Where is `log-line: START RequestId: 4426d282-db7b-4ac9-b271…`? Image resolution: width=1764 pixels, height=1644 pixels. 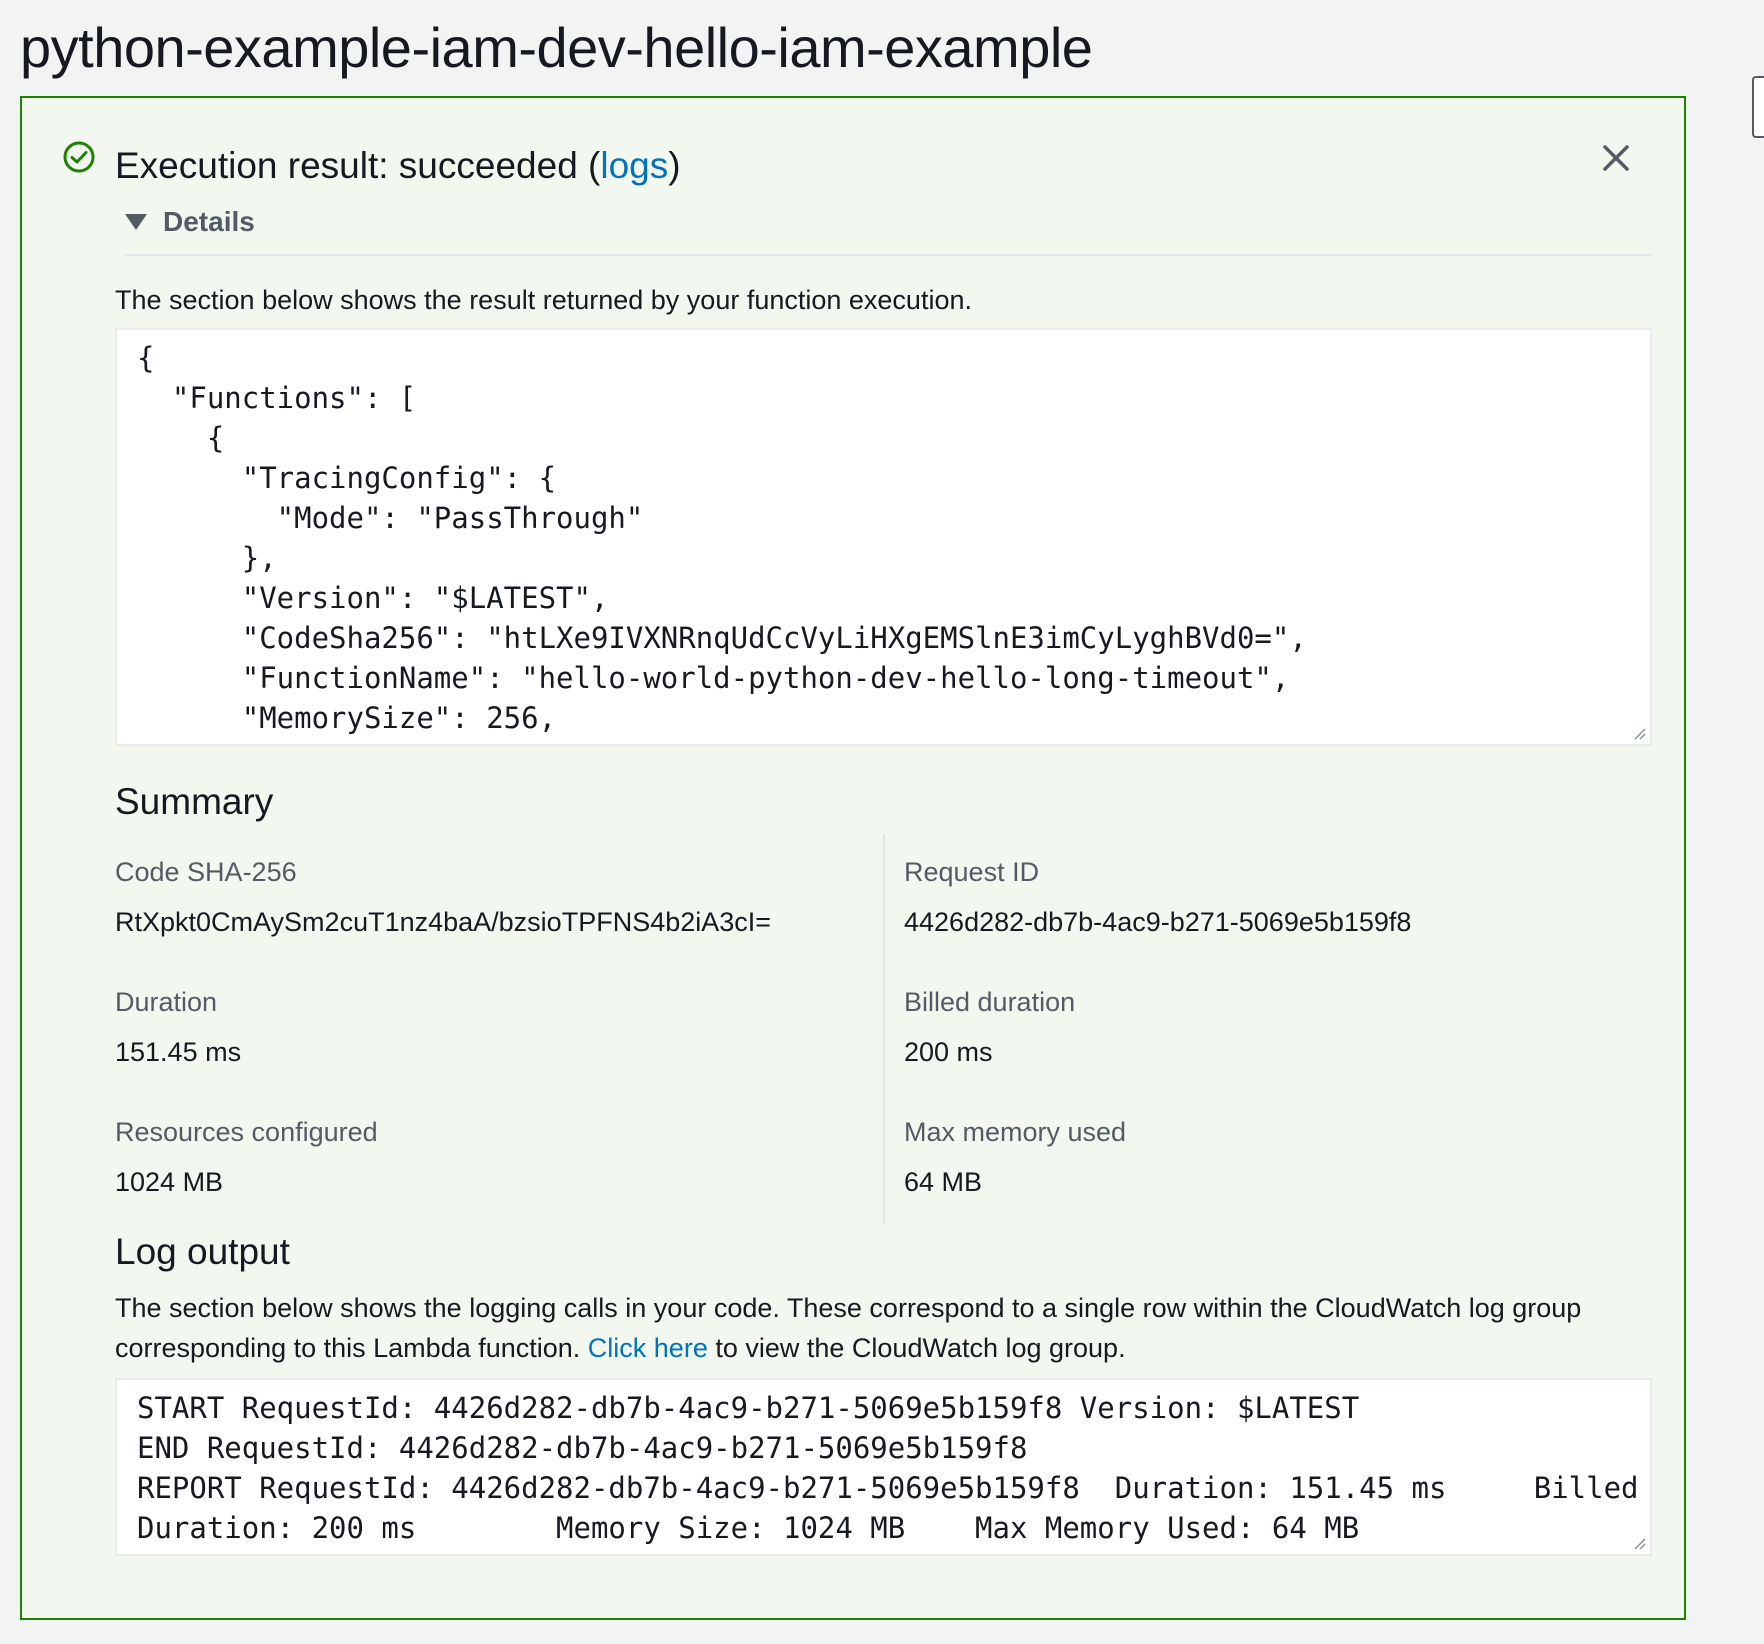
log-line: START RequestId: 4426d282-db7b-4ac9-b271… is located at coordinates (748, 1408).